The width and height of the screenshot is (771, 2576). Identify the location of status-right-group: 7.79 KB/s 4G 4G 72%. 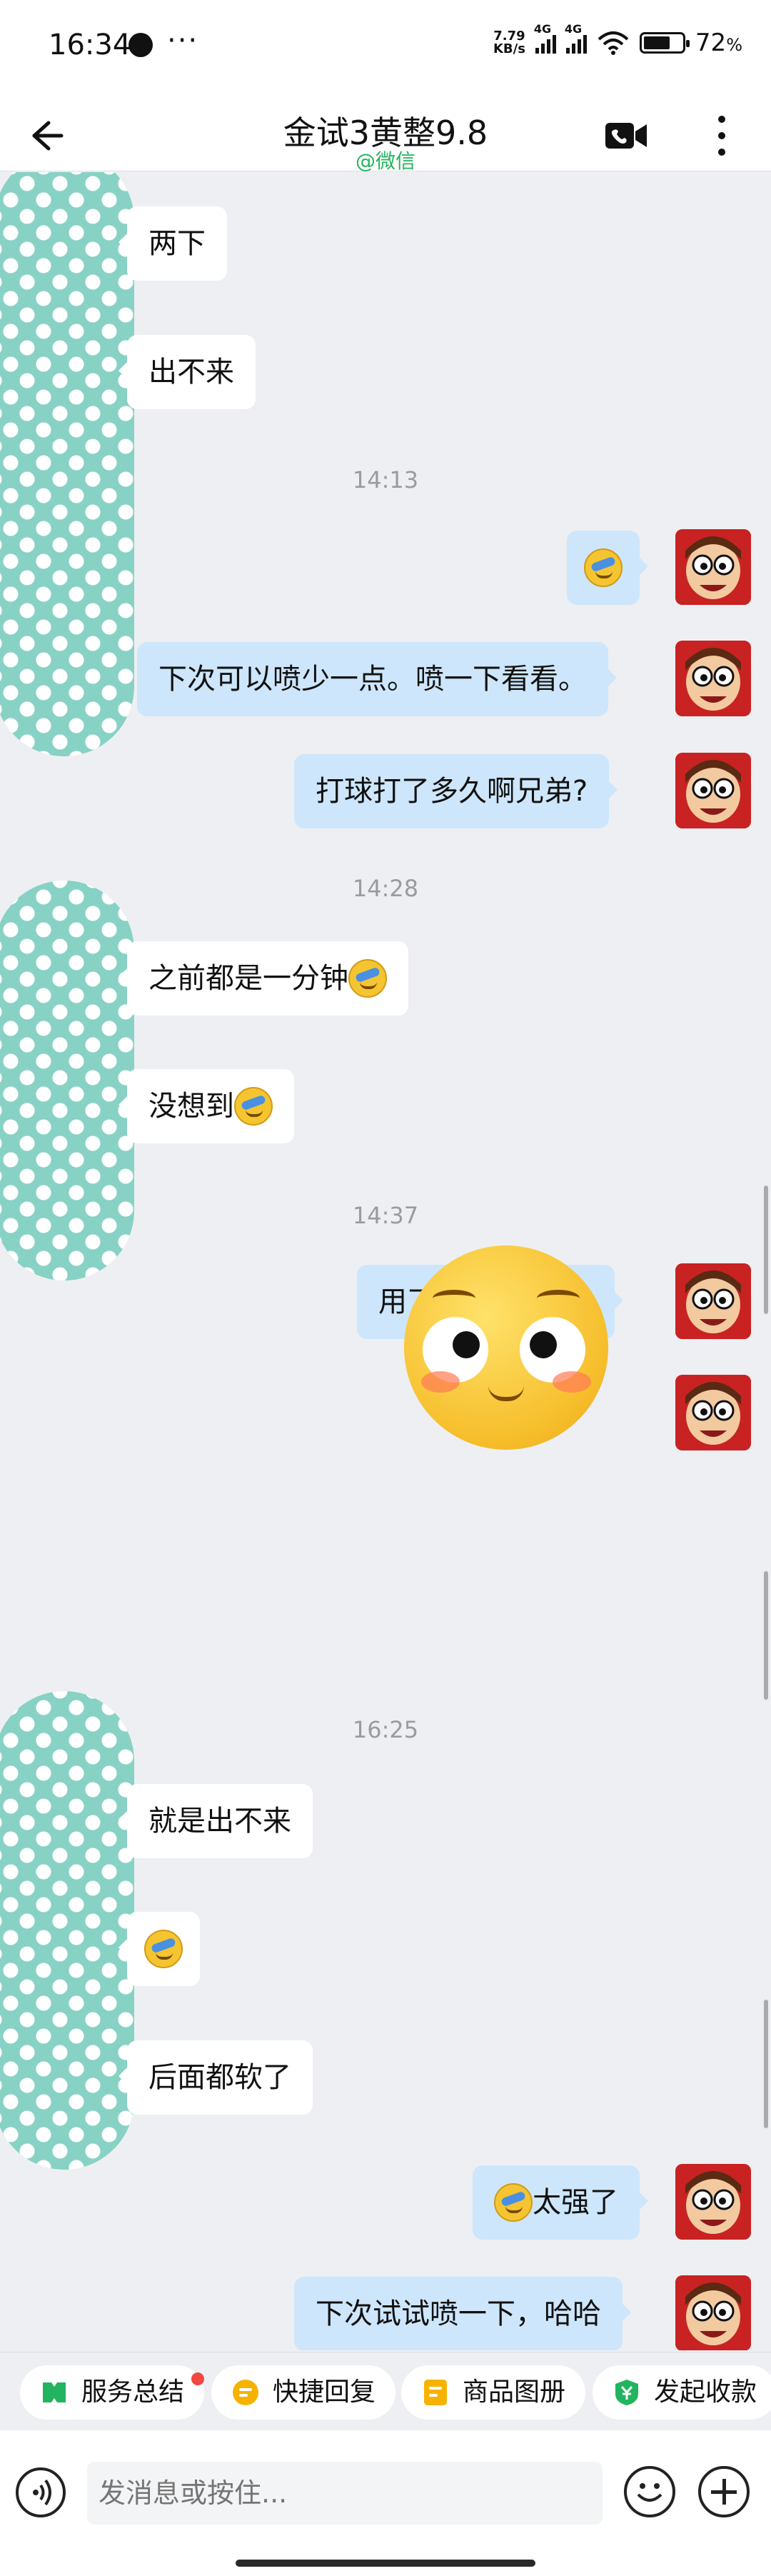
(617, 39).